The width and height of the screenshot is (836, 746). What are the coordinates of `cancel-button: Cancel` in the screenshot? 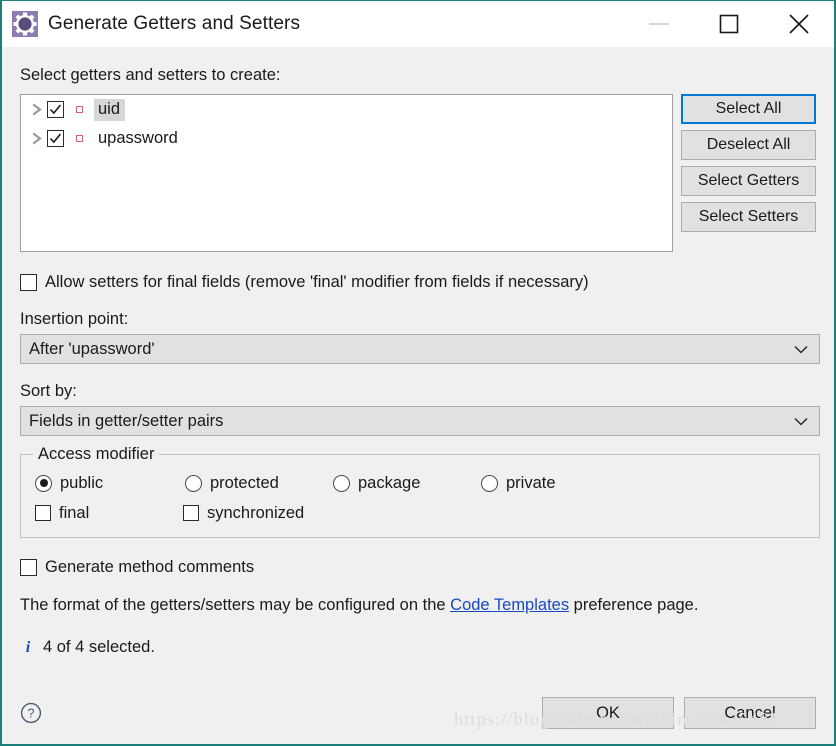 It's located at (750, 713).